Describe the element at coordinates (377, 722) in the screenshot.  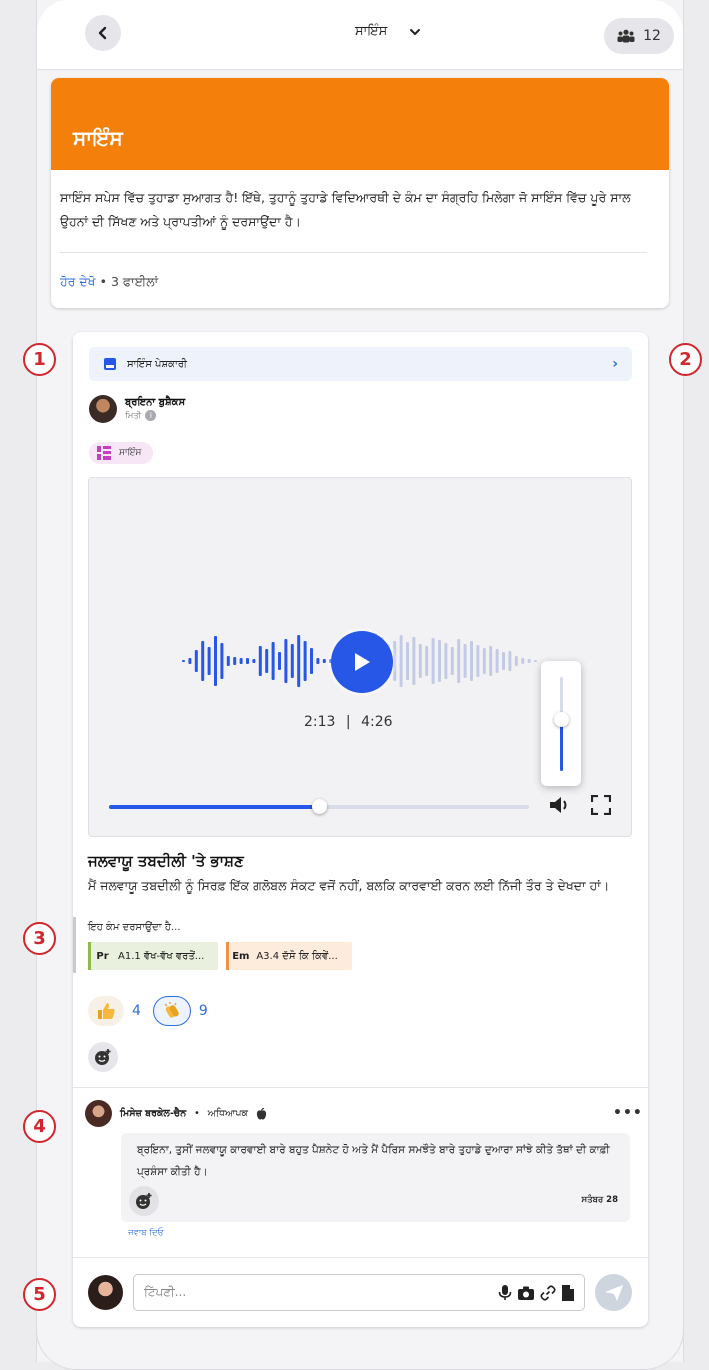
I see `total-time: 4:26` at that location.